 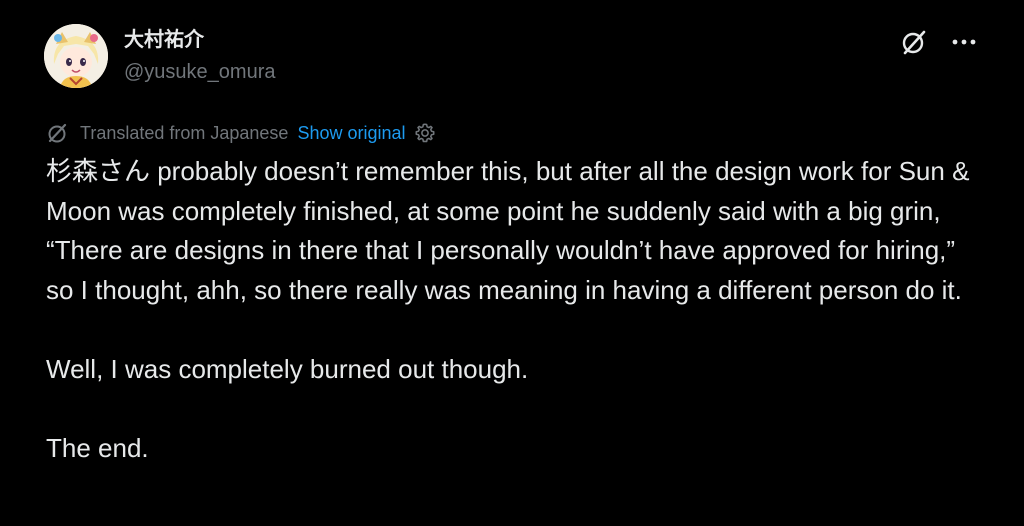 I want to click on more-options-button, so click(x=964, y=42).